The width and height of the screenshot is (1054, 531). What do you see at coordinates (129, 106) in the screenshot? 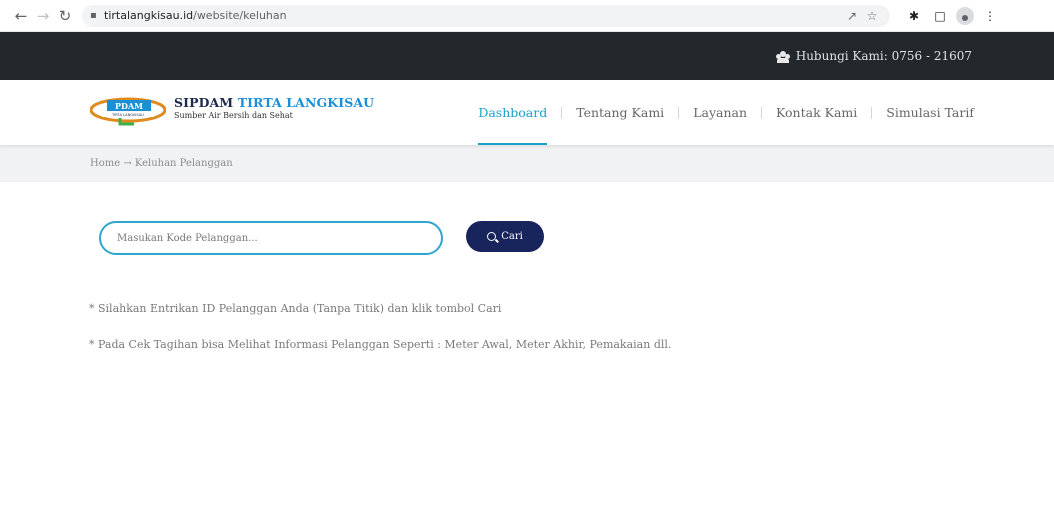
I see `logo-text: PDAM` at bounding box center [129, 106].